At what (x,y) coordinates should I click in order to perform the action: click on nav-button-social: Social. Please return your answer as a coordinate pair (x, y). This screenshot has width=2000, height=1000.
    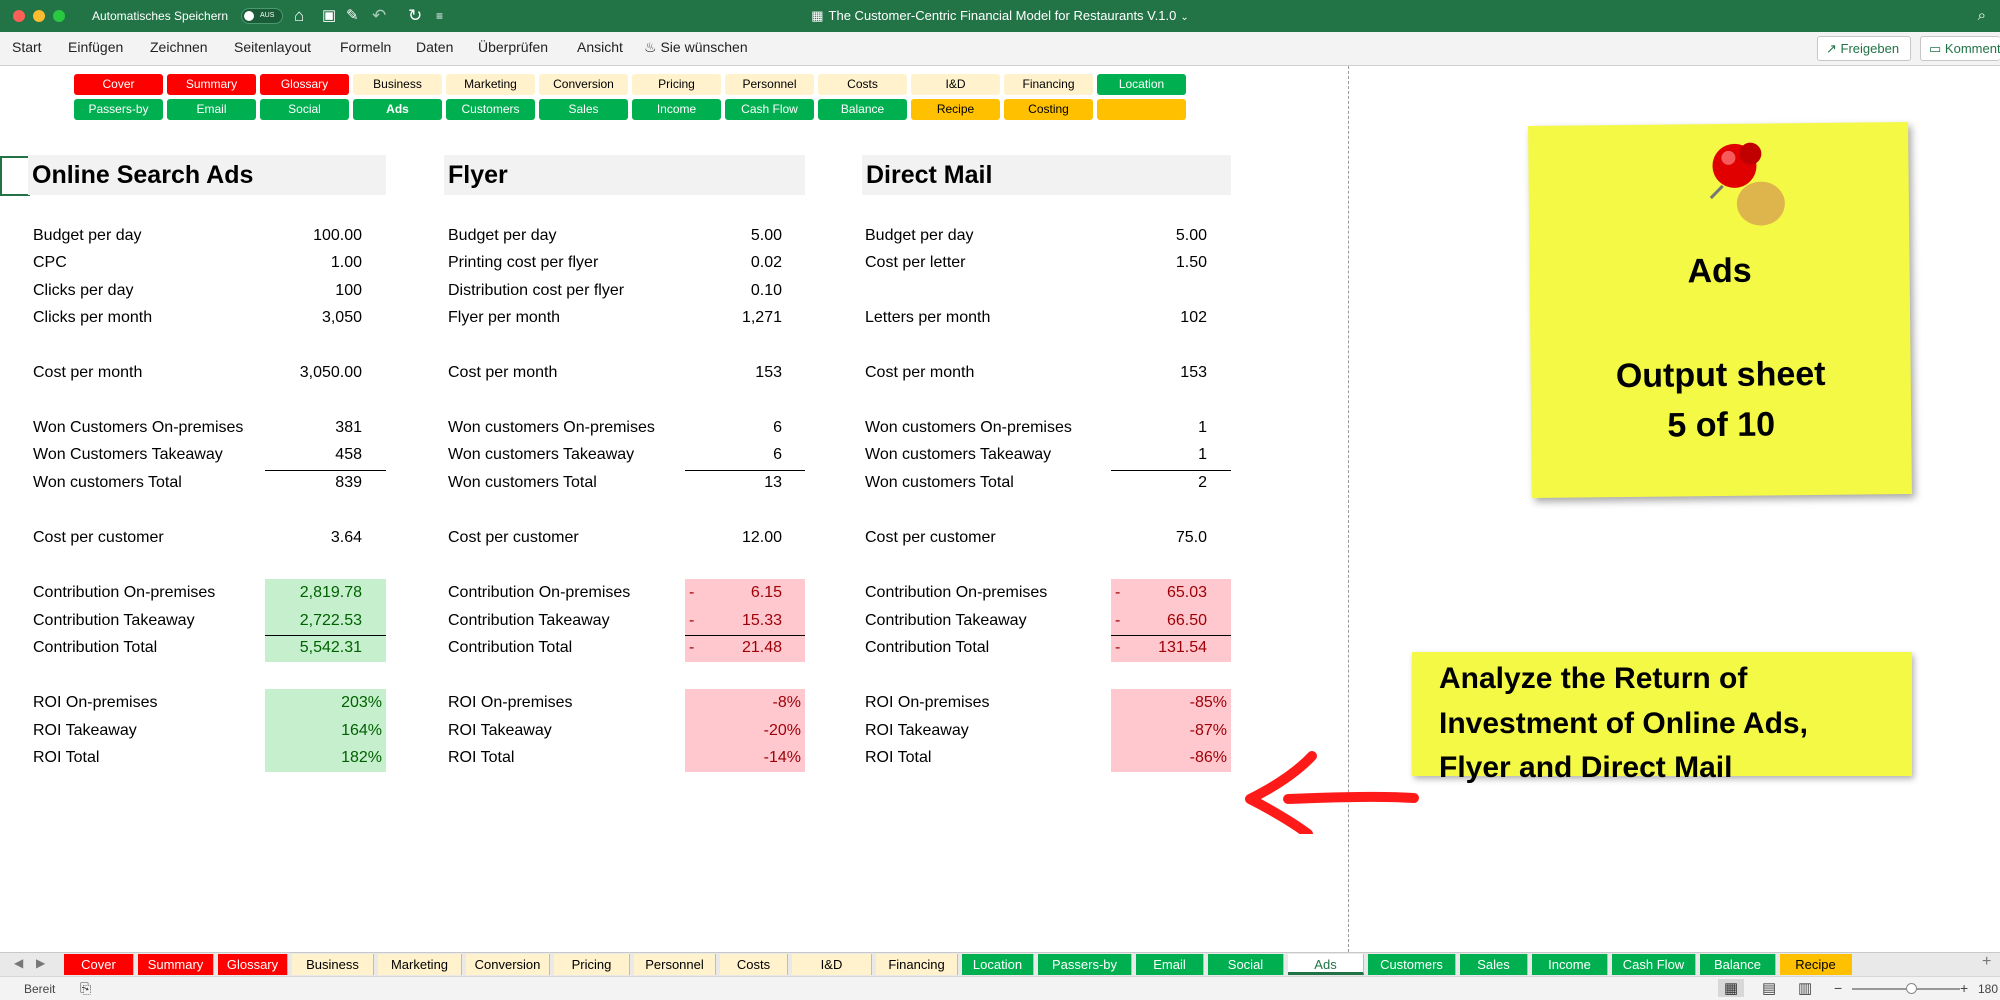
    Looking at the image, I should click on (304, 109).